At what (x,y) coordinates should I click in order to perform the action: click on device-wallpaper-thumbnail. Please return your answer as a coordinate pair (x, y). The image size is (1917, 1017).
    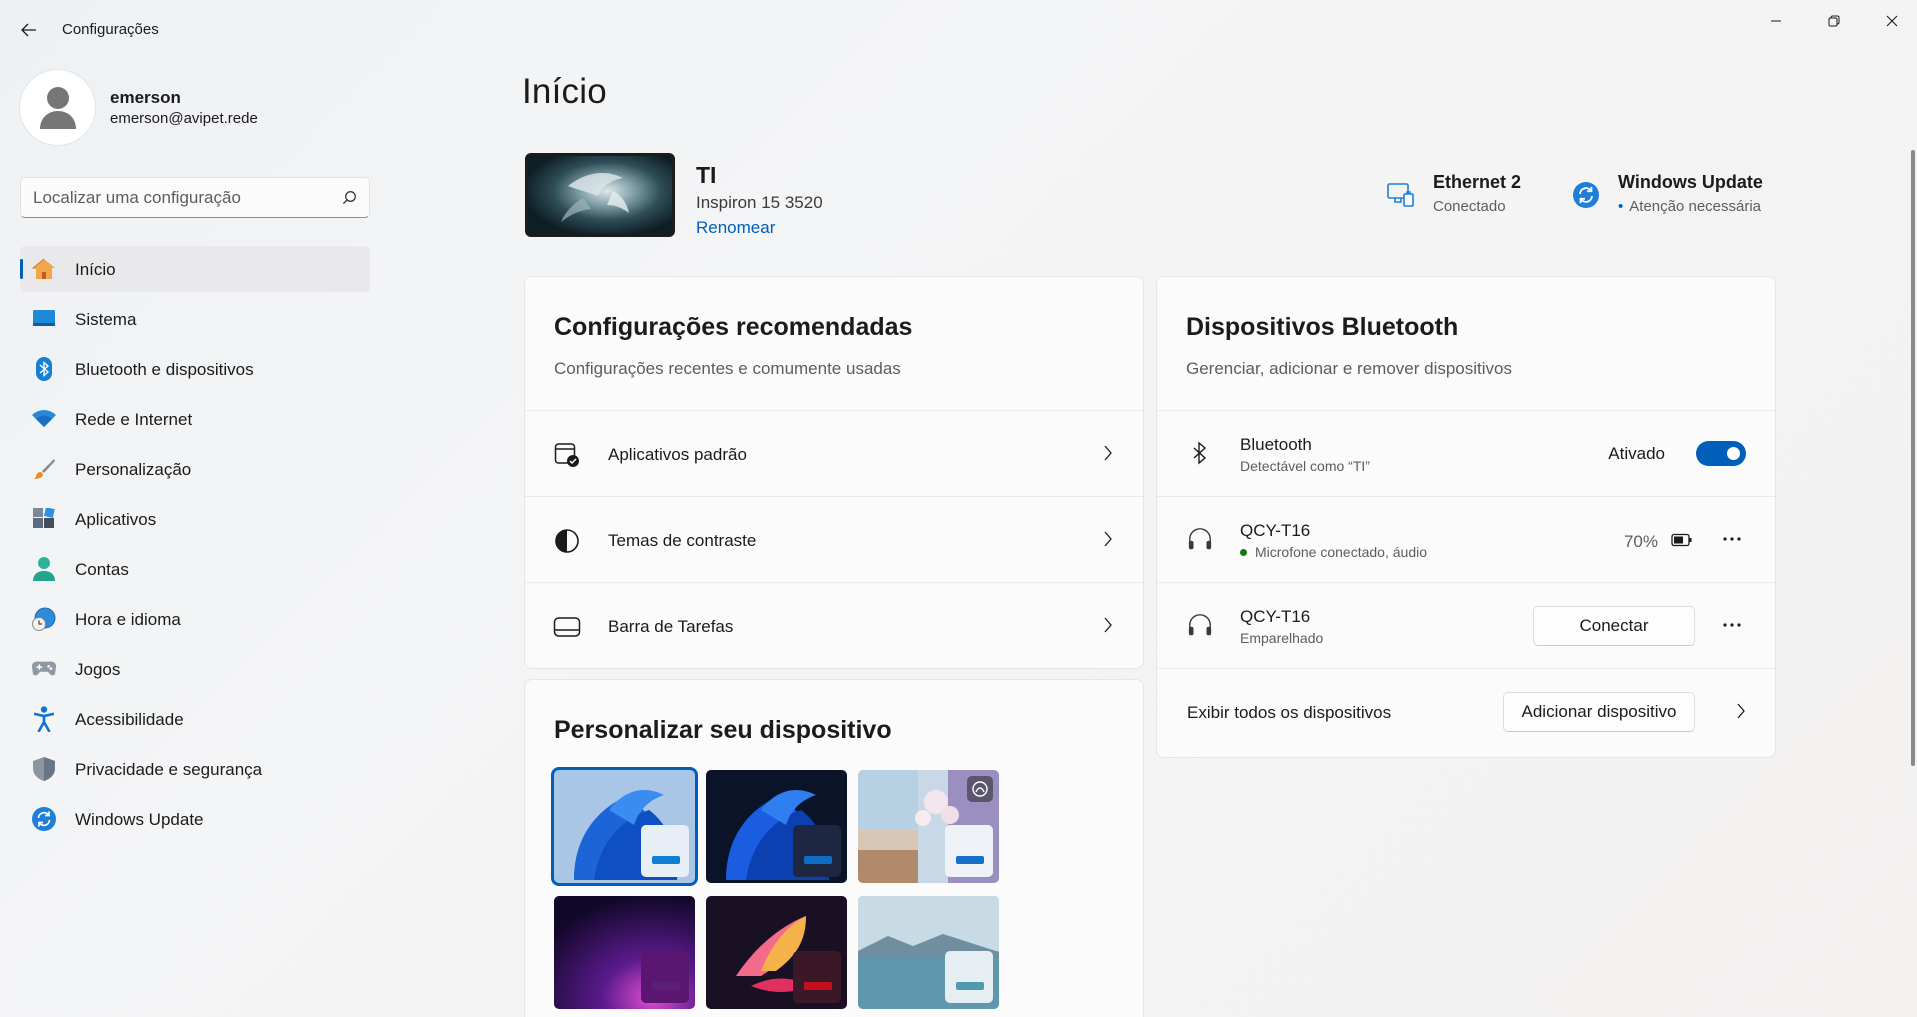
    Looking at the image, I should click on (600, 195).